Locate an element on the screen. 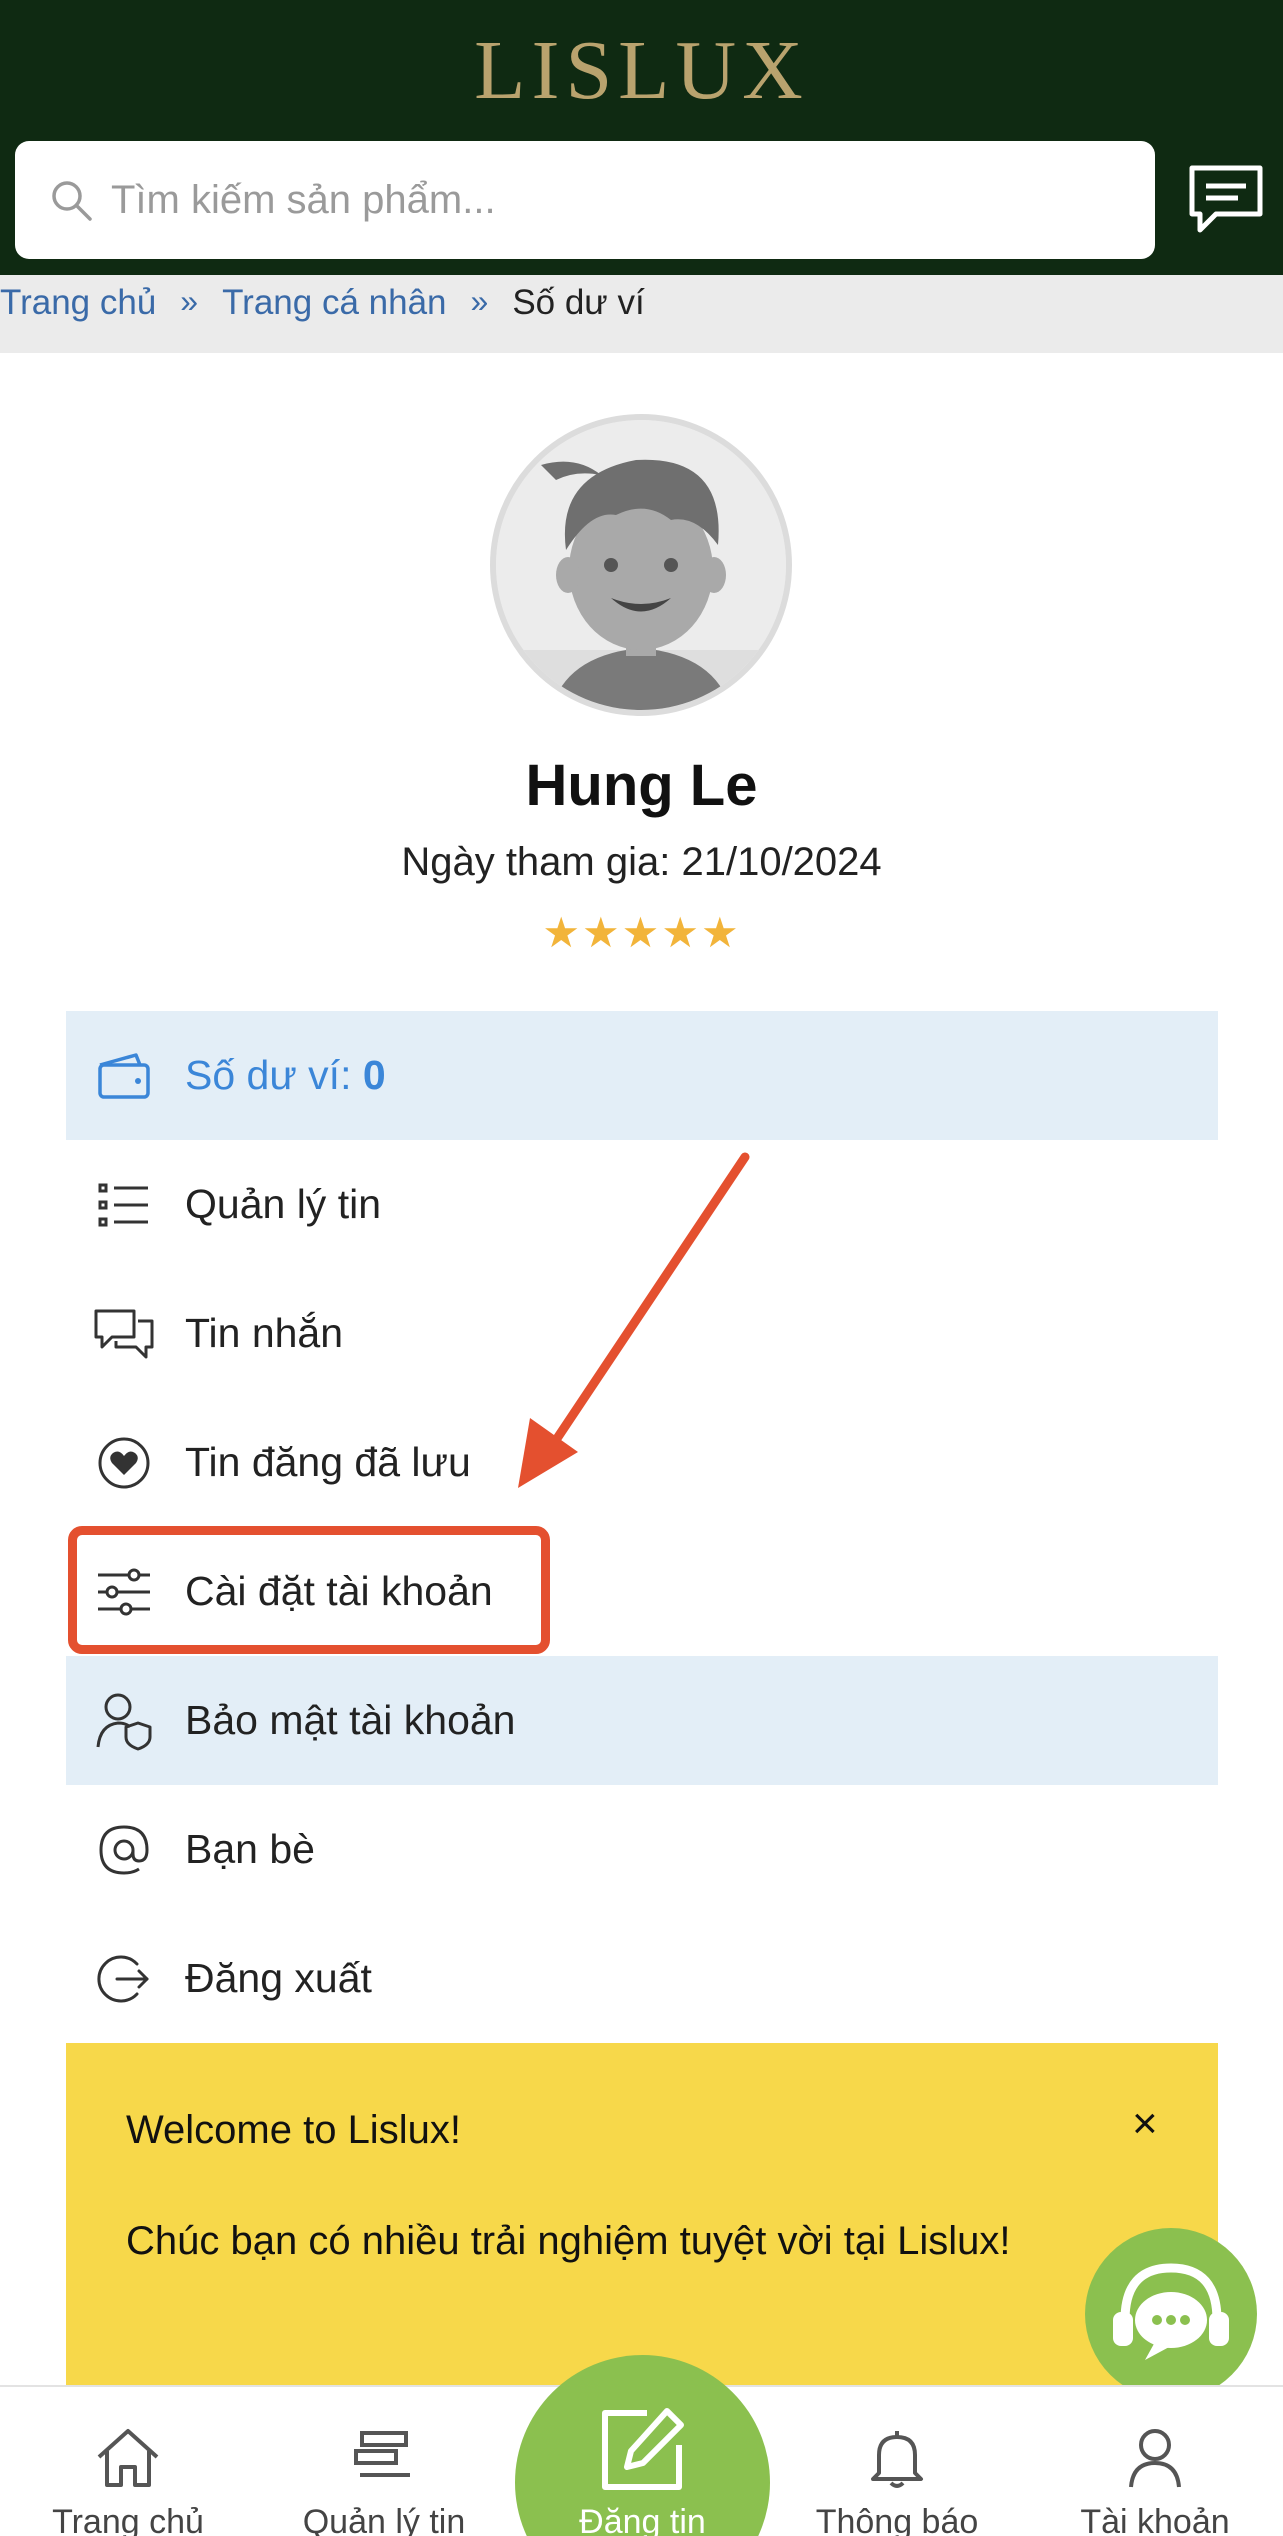  star-rating: ★★★★★ is located at coordinates (641, 932).